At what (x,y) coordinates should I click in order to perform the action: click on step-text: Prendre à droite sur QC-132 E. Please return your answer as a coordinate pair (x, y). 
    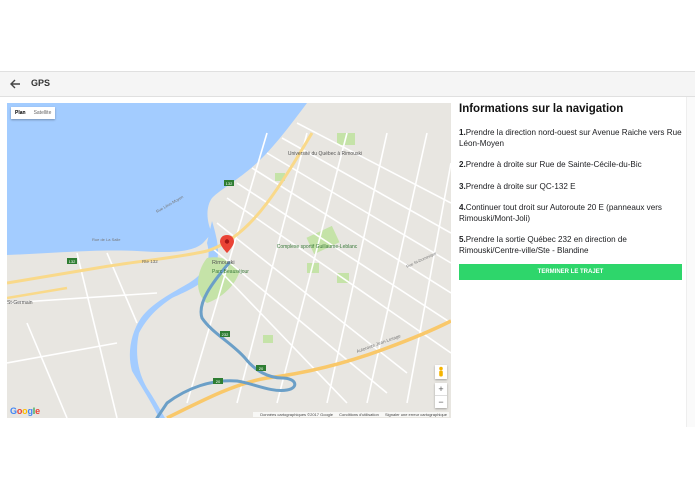
    Looking at the image, I should click on (520, 186).